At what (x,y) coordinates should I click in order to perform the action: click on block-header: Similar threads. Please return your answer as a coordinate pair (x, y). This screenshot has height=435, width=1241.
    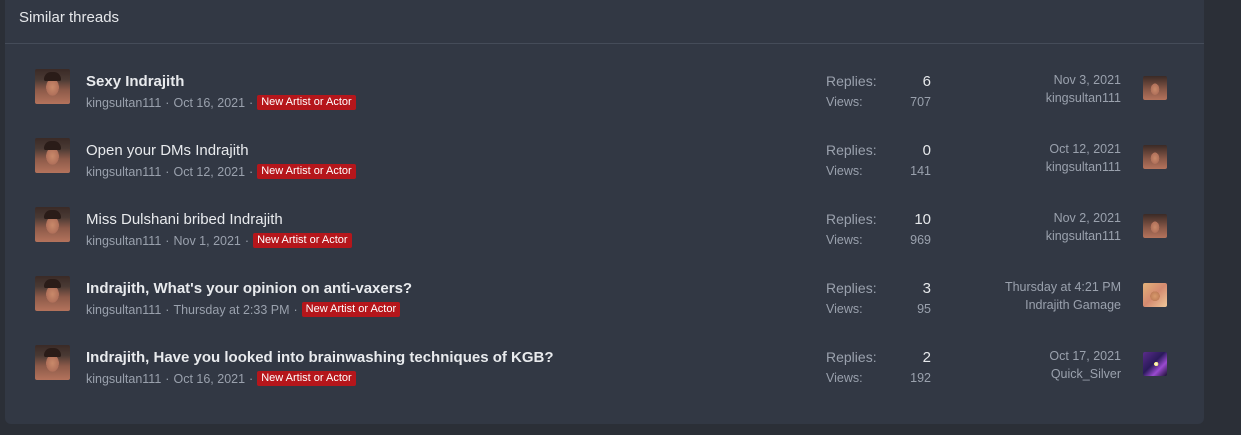
    Looking at the image, I should click on (604, 22).